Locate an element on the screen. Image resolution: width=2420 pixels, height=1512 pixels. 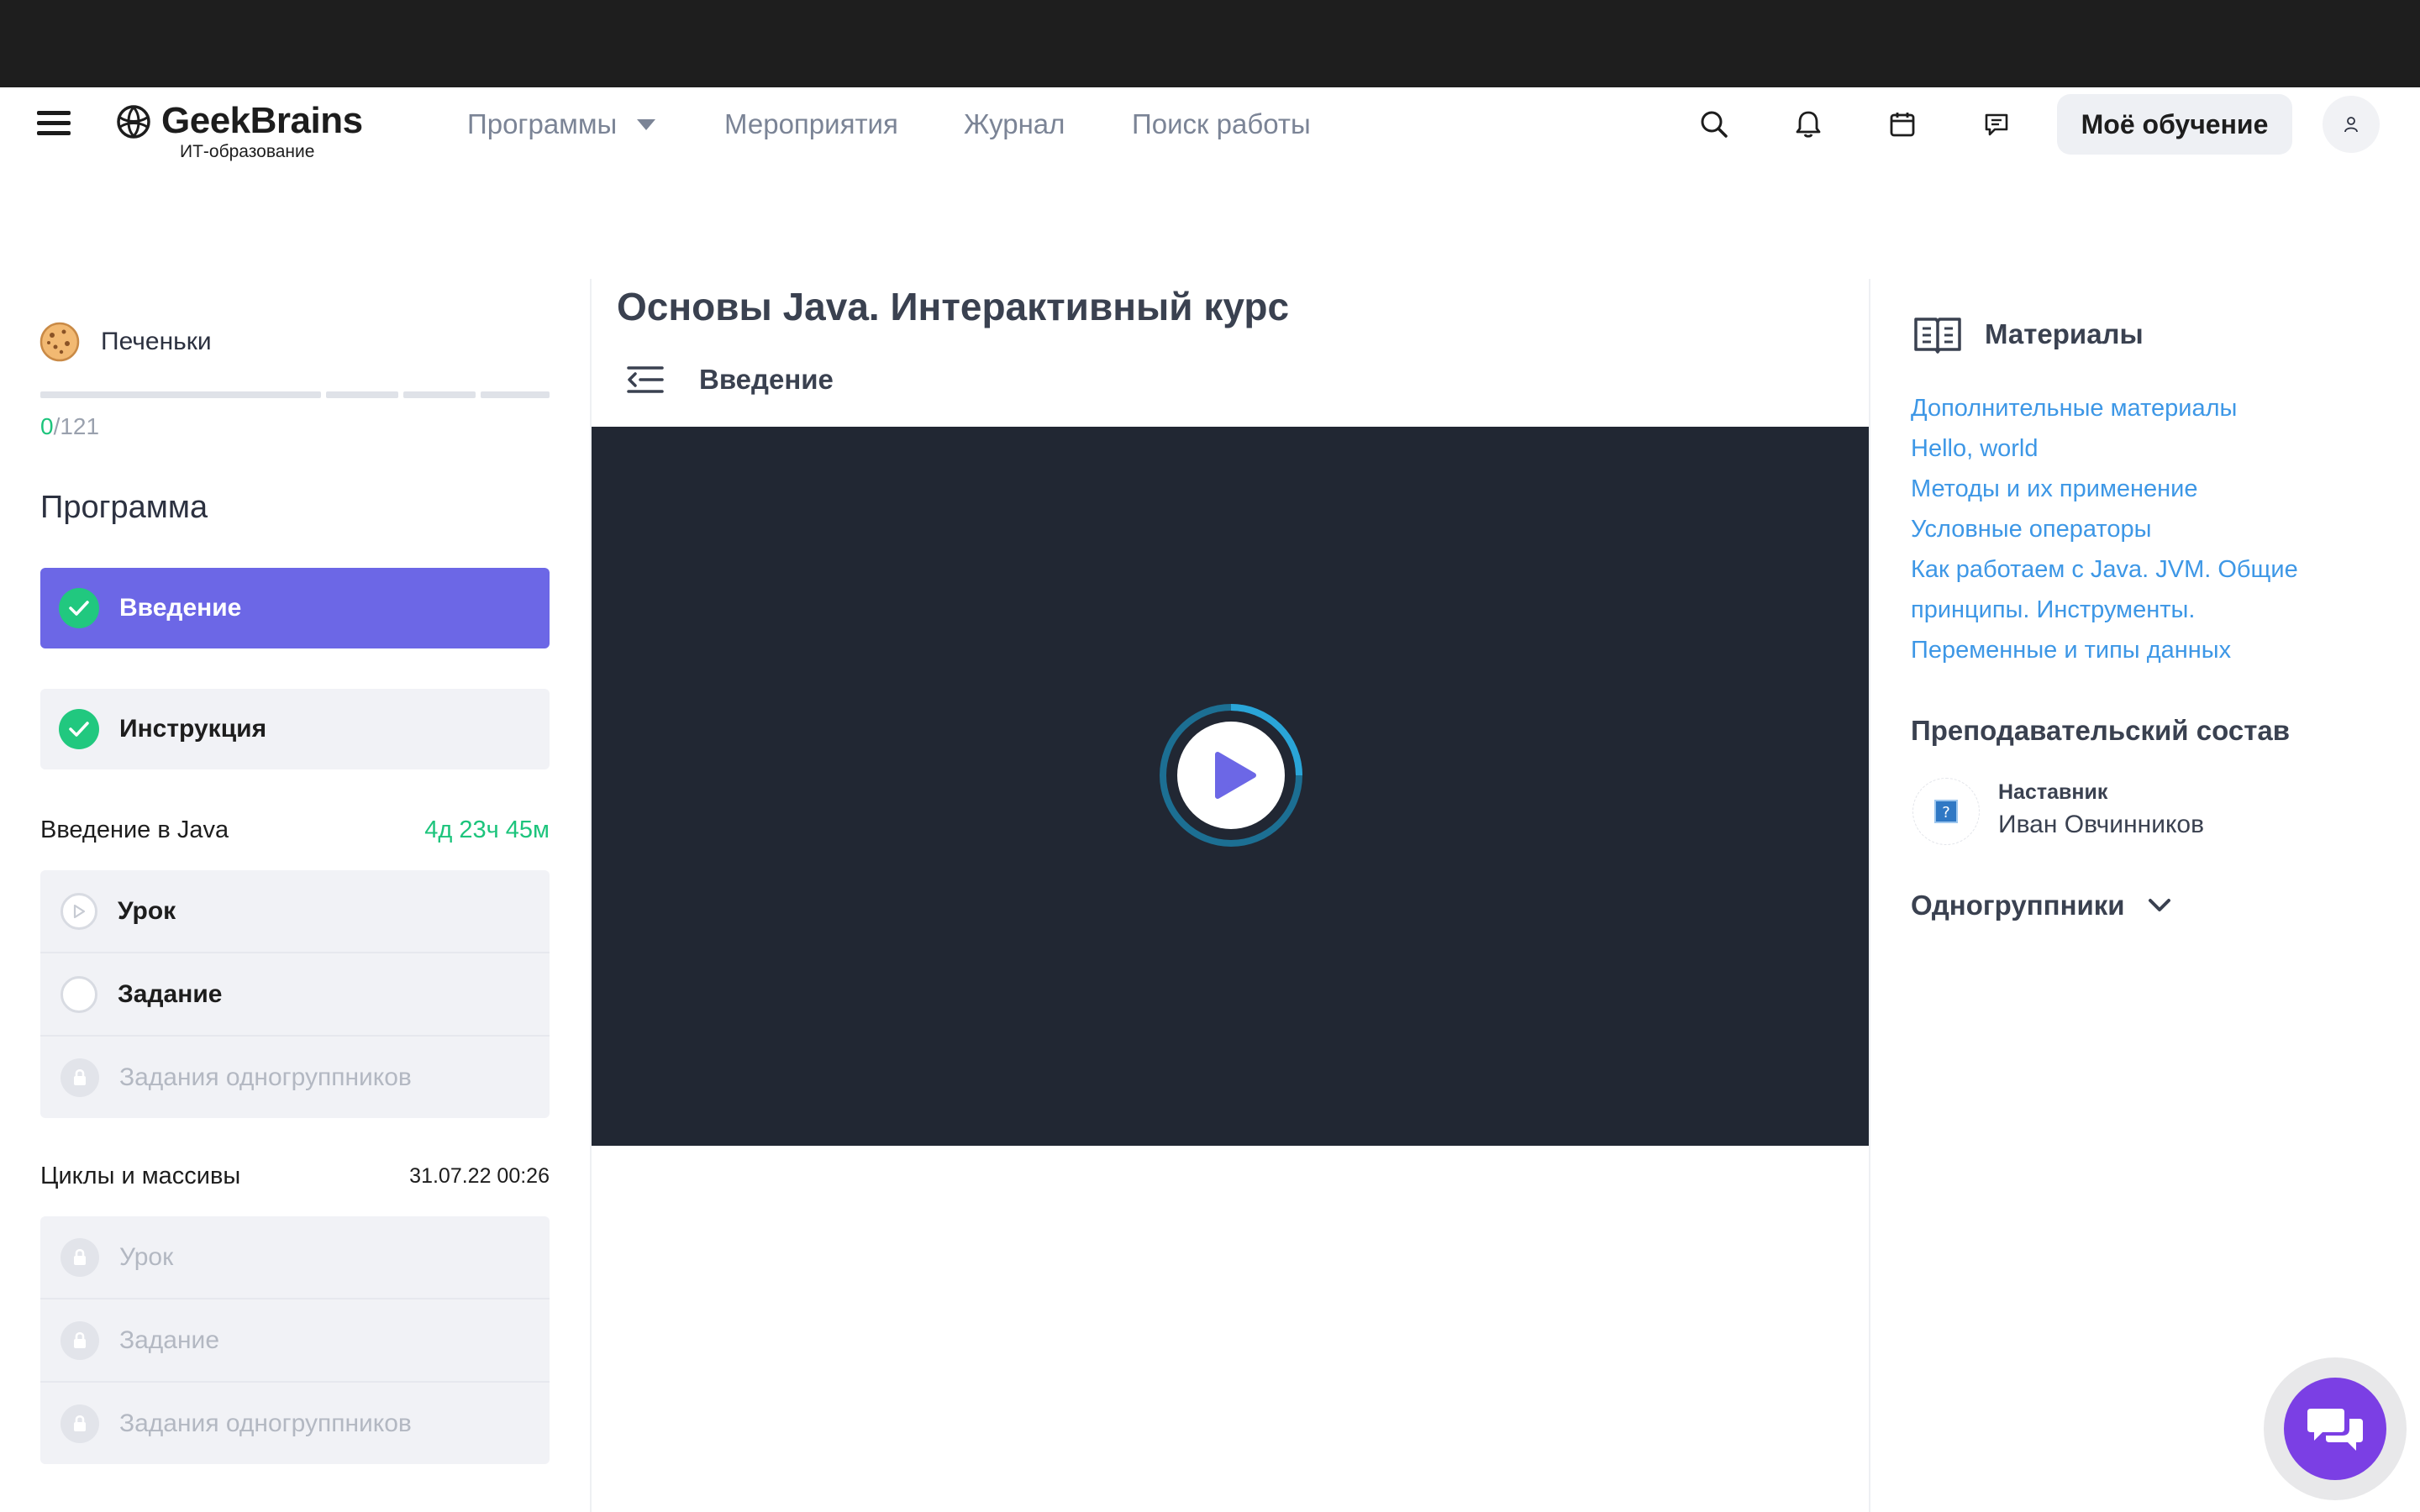
search-icon is located at coordinates (1714, 124).